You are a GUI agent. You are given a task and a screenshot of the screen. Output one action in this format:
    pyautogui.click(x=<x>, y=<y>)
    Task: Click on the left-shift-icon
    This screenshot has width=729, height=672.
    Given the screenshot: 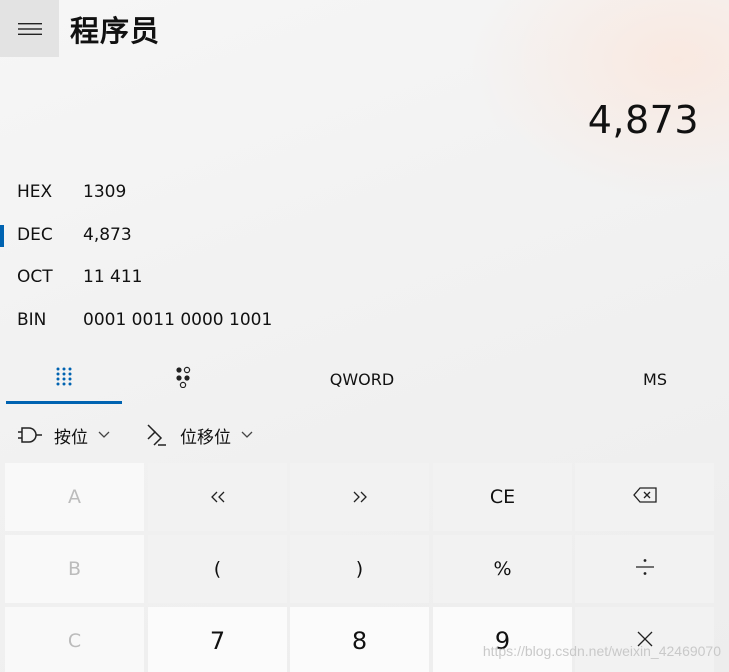 What is the action you would take?
    pyautogui.click(x=218, y=497)
    